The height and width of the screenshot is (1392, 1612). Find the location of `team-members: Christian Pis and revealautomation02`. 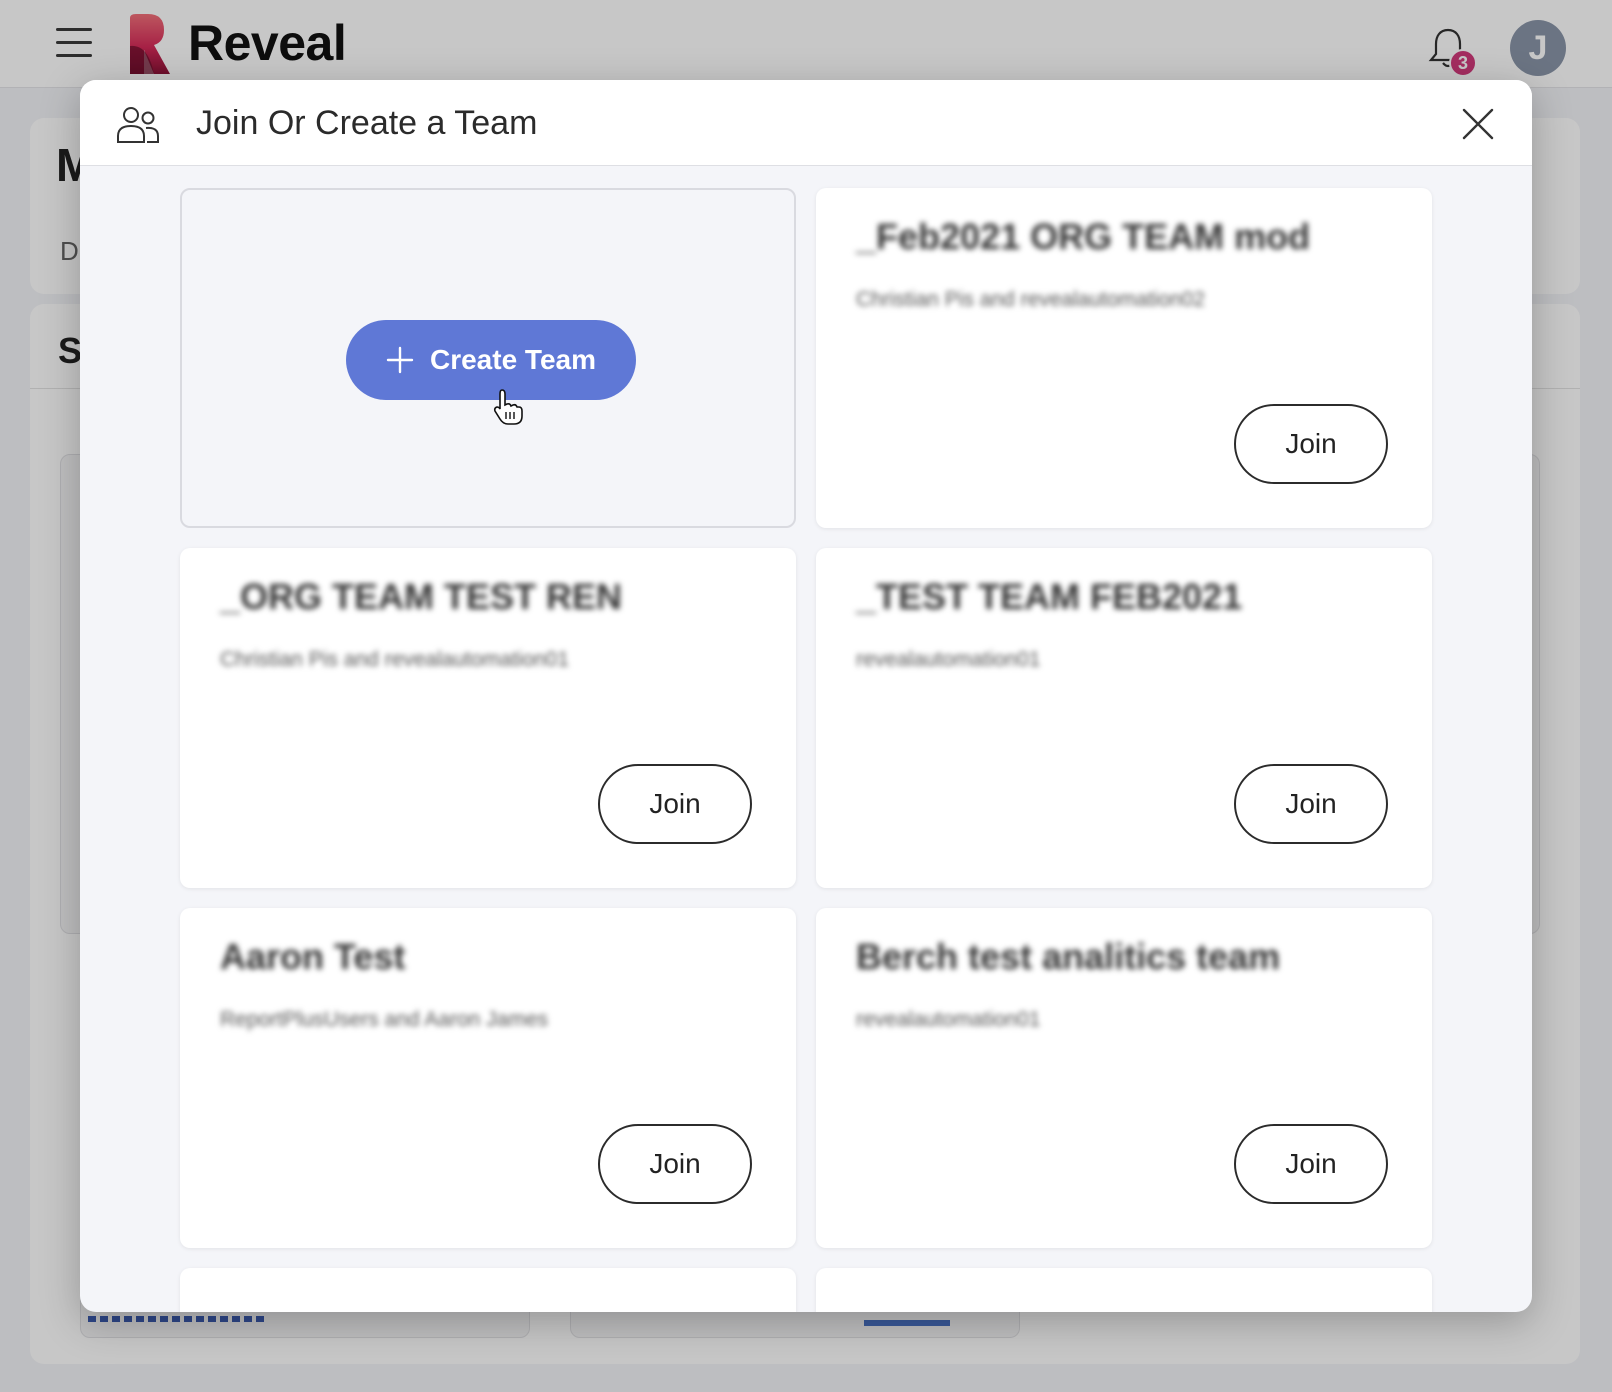

team-members: Christian Pis and revealautomation02 is located at coordinates (1031, 299).